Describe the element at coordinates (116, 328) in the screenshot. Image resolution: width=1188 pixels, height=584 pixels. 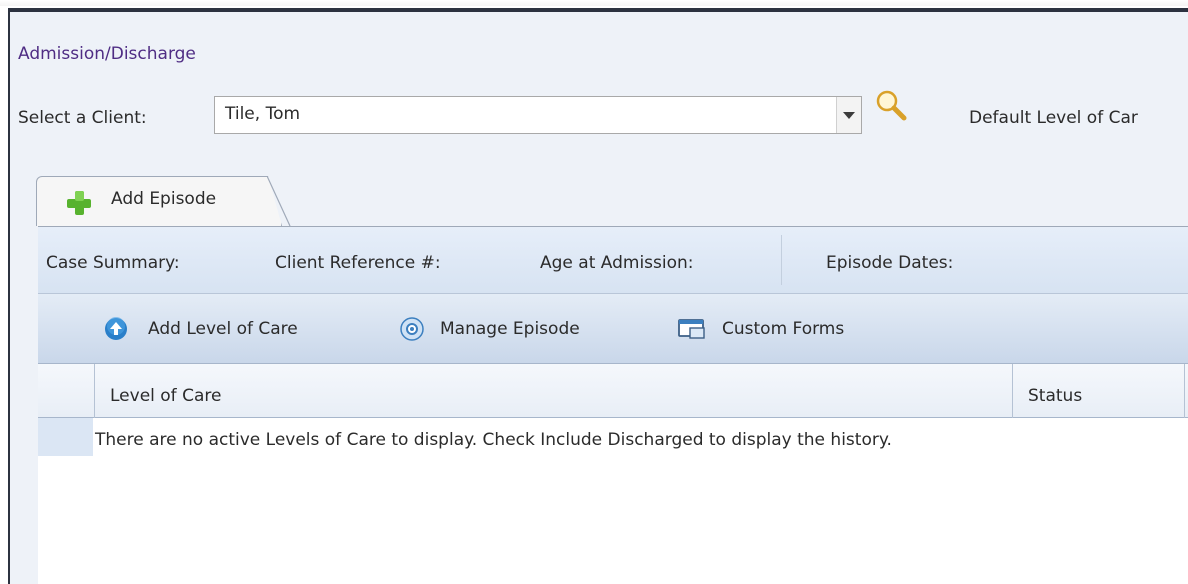
I see `up-arrow-icon` at that location.